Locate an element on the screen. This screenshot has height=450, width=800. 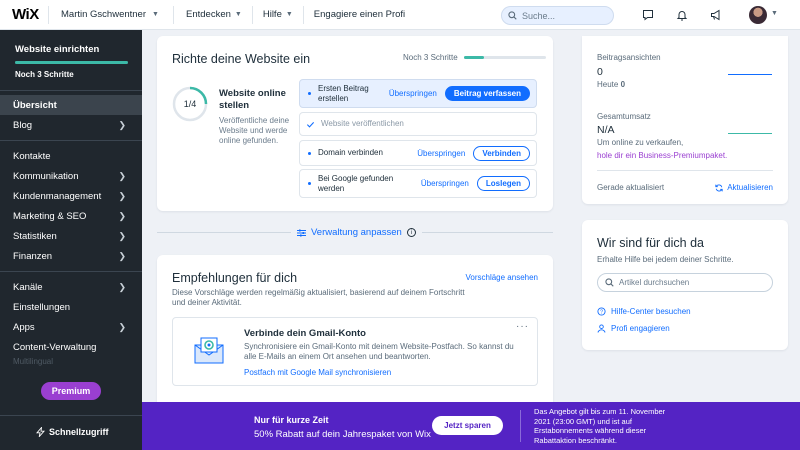
quick-access-label: Schnellzugriff is located at coordinates (79, 432).